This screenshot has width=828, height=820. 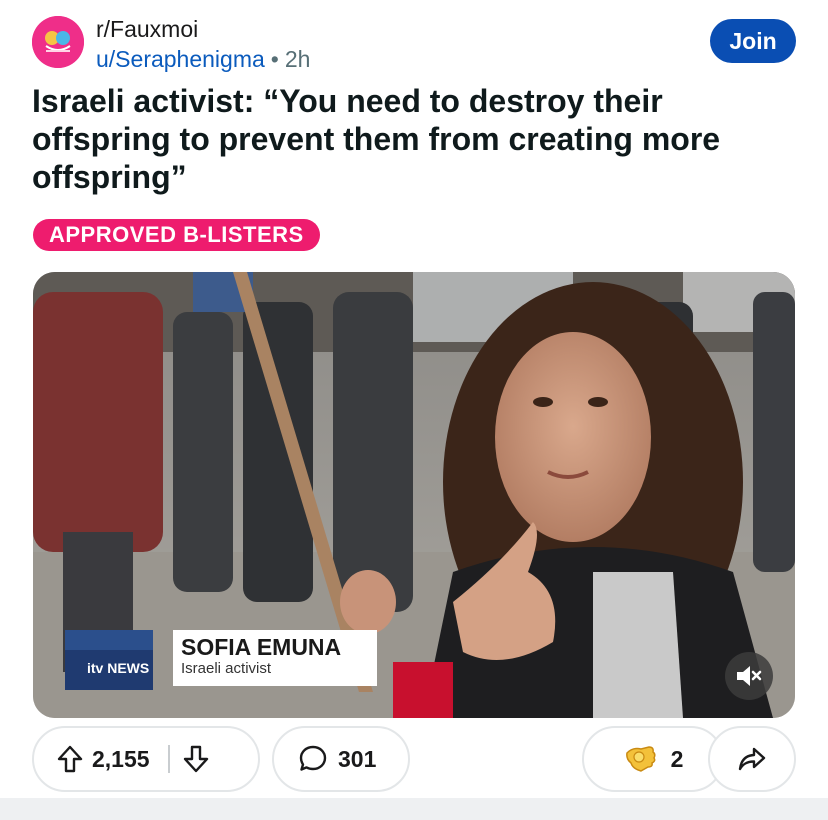 I want to click on award-hand-icon, so click(x=640, y=759).